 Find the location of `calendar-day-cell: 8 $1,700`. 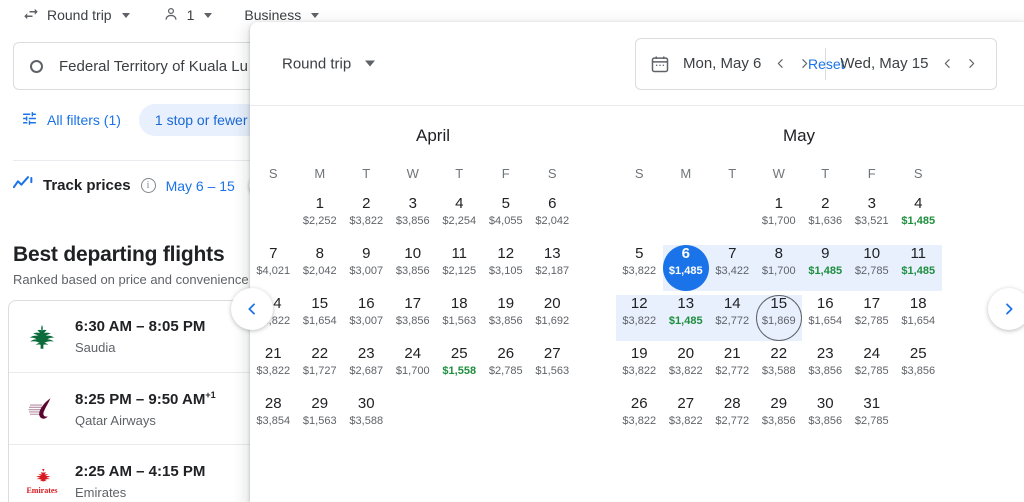

calendar-day-cell: 8 $1,700 is located at coordinates (779, 270).